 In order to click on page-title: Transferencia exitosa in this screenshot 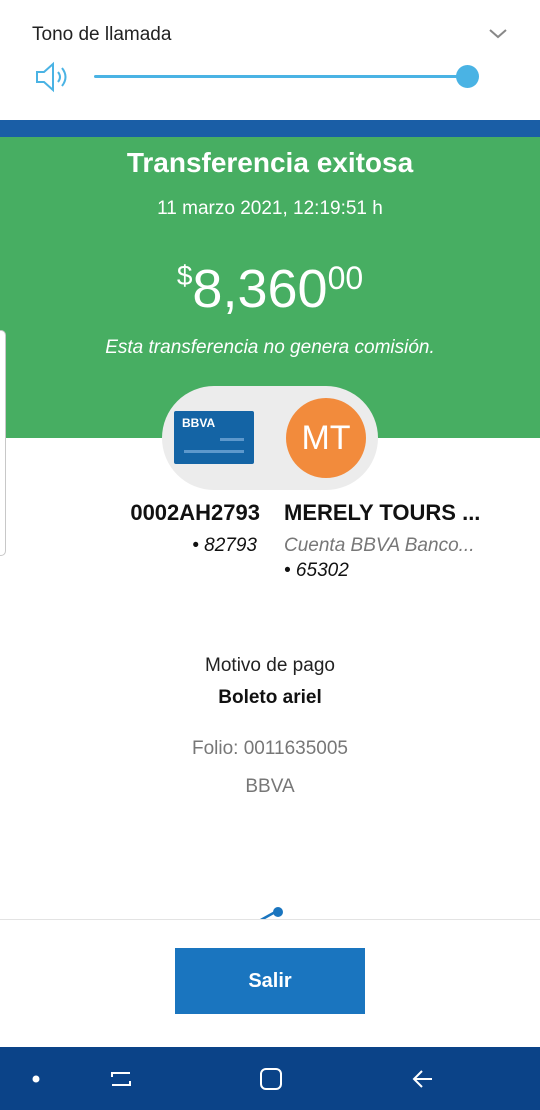, I will do `click(270, 162)`.